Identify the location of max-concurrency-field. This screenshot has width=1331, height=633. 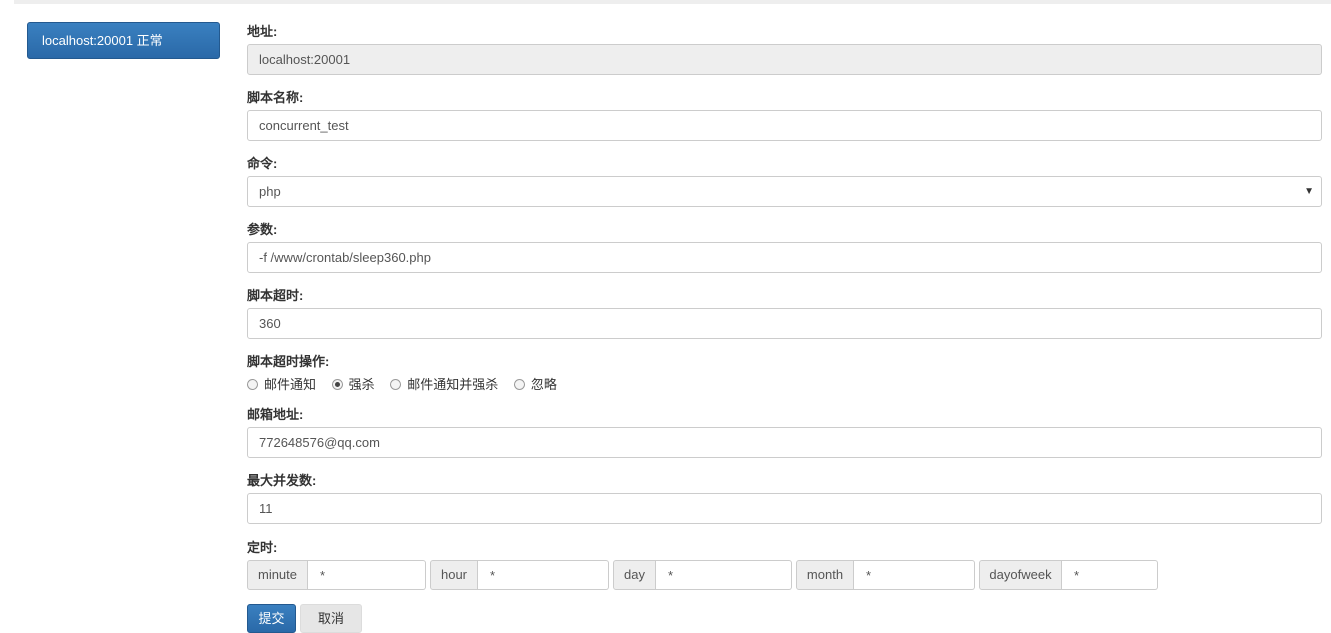
(784, 508).